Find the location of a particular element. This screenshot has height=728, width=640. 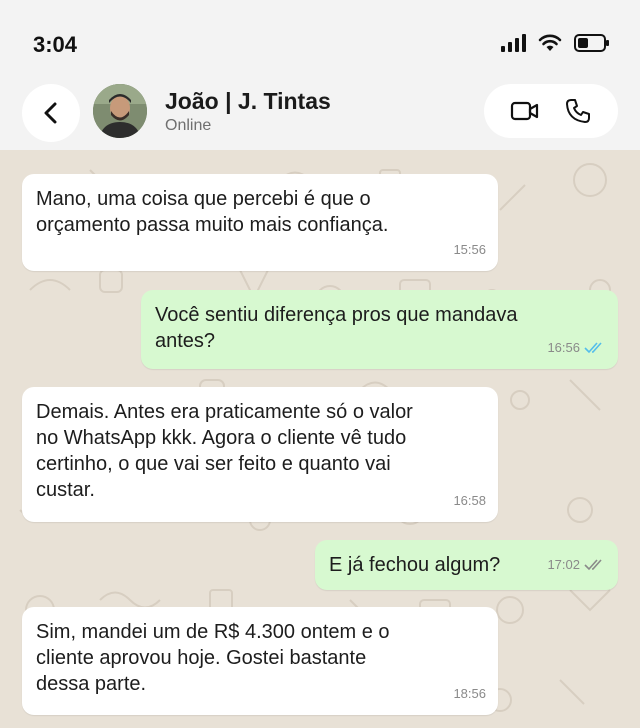

message-time: 18:56 is located at coordinates (469, 693).